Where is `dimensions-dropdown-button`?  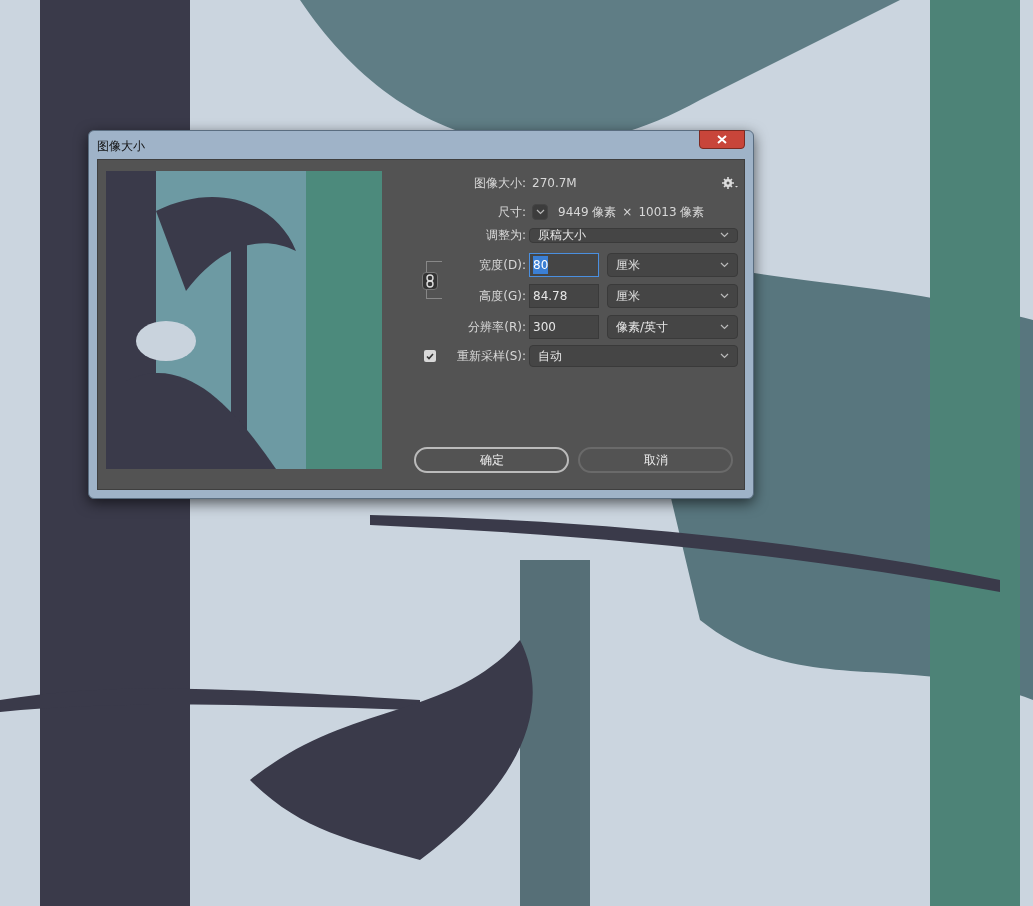 dimensions-dropdown-button is located at coordinates (540, 212).